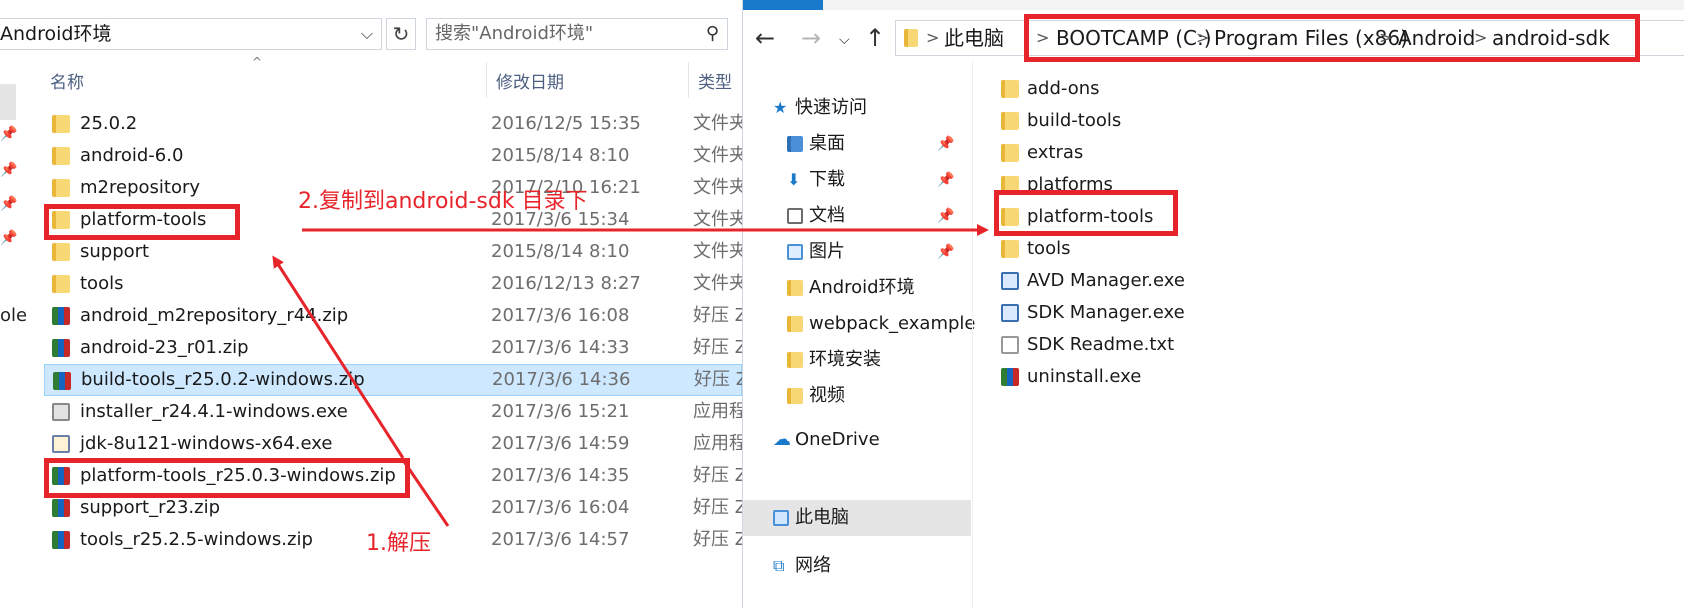 The height and width of the screenshot is (608, 1684). Describe the element at coordinates (227, 478) in the screenshot. I see `highlight-box-platform-tools-zip` at that location.